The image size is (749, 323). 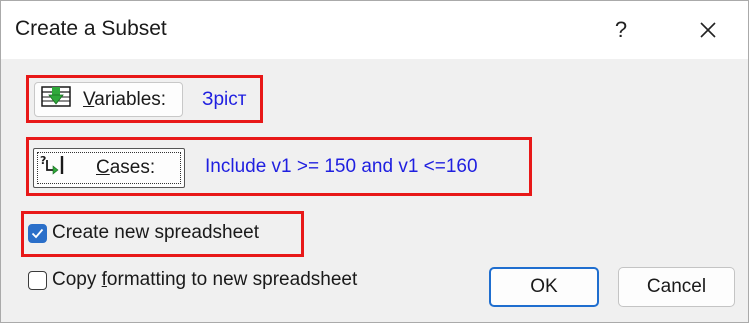 I want to click on cancel-button: Cancel, so click(x=676, y=287).